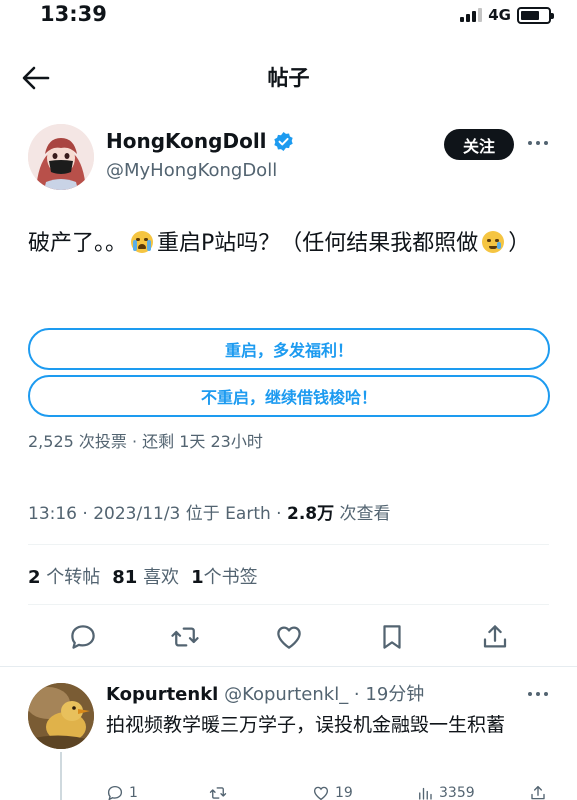 Image resolution: width=577 pixels, height=800 pixels. What do you see at coordinates (318, 243) in the screenshot?
I see `tweet-text-part2: 重启P站吗？（任何结果我都照做` at bounding box center [318, 243].